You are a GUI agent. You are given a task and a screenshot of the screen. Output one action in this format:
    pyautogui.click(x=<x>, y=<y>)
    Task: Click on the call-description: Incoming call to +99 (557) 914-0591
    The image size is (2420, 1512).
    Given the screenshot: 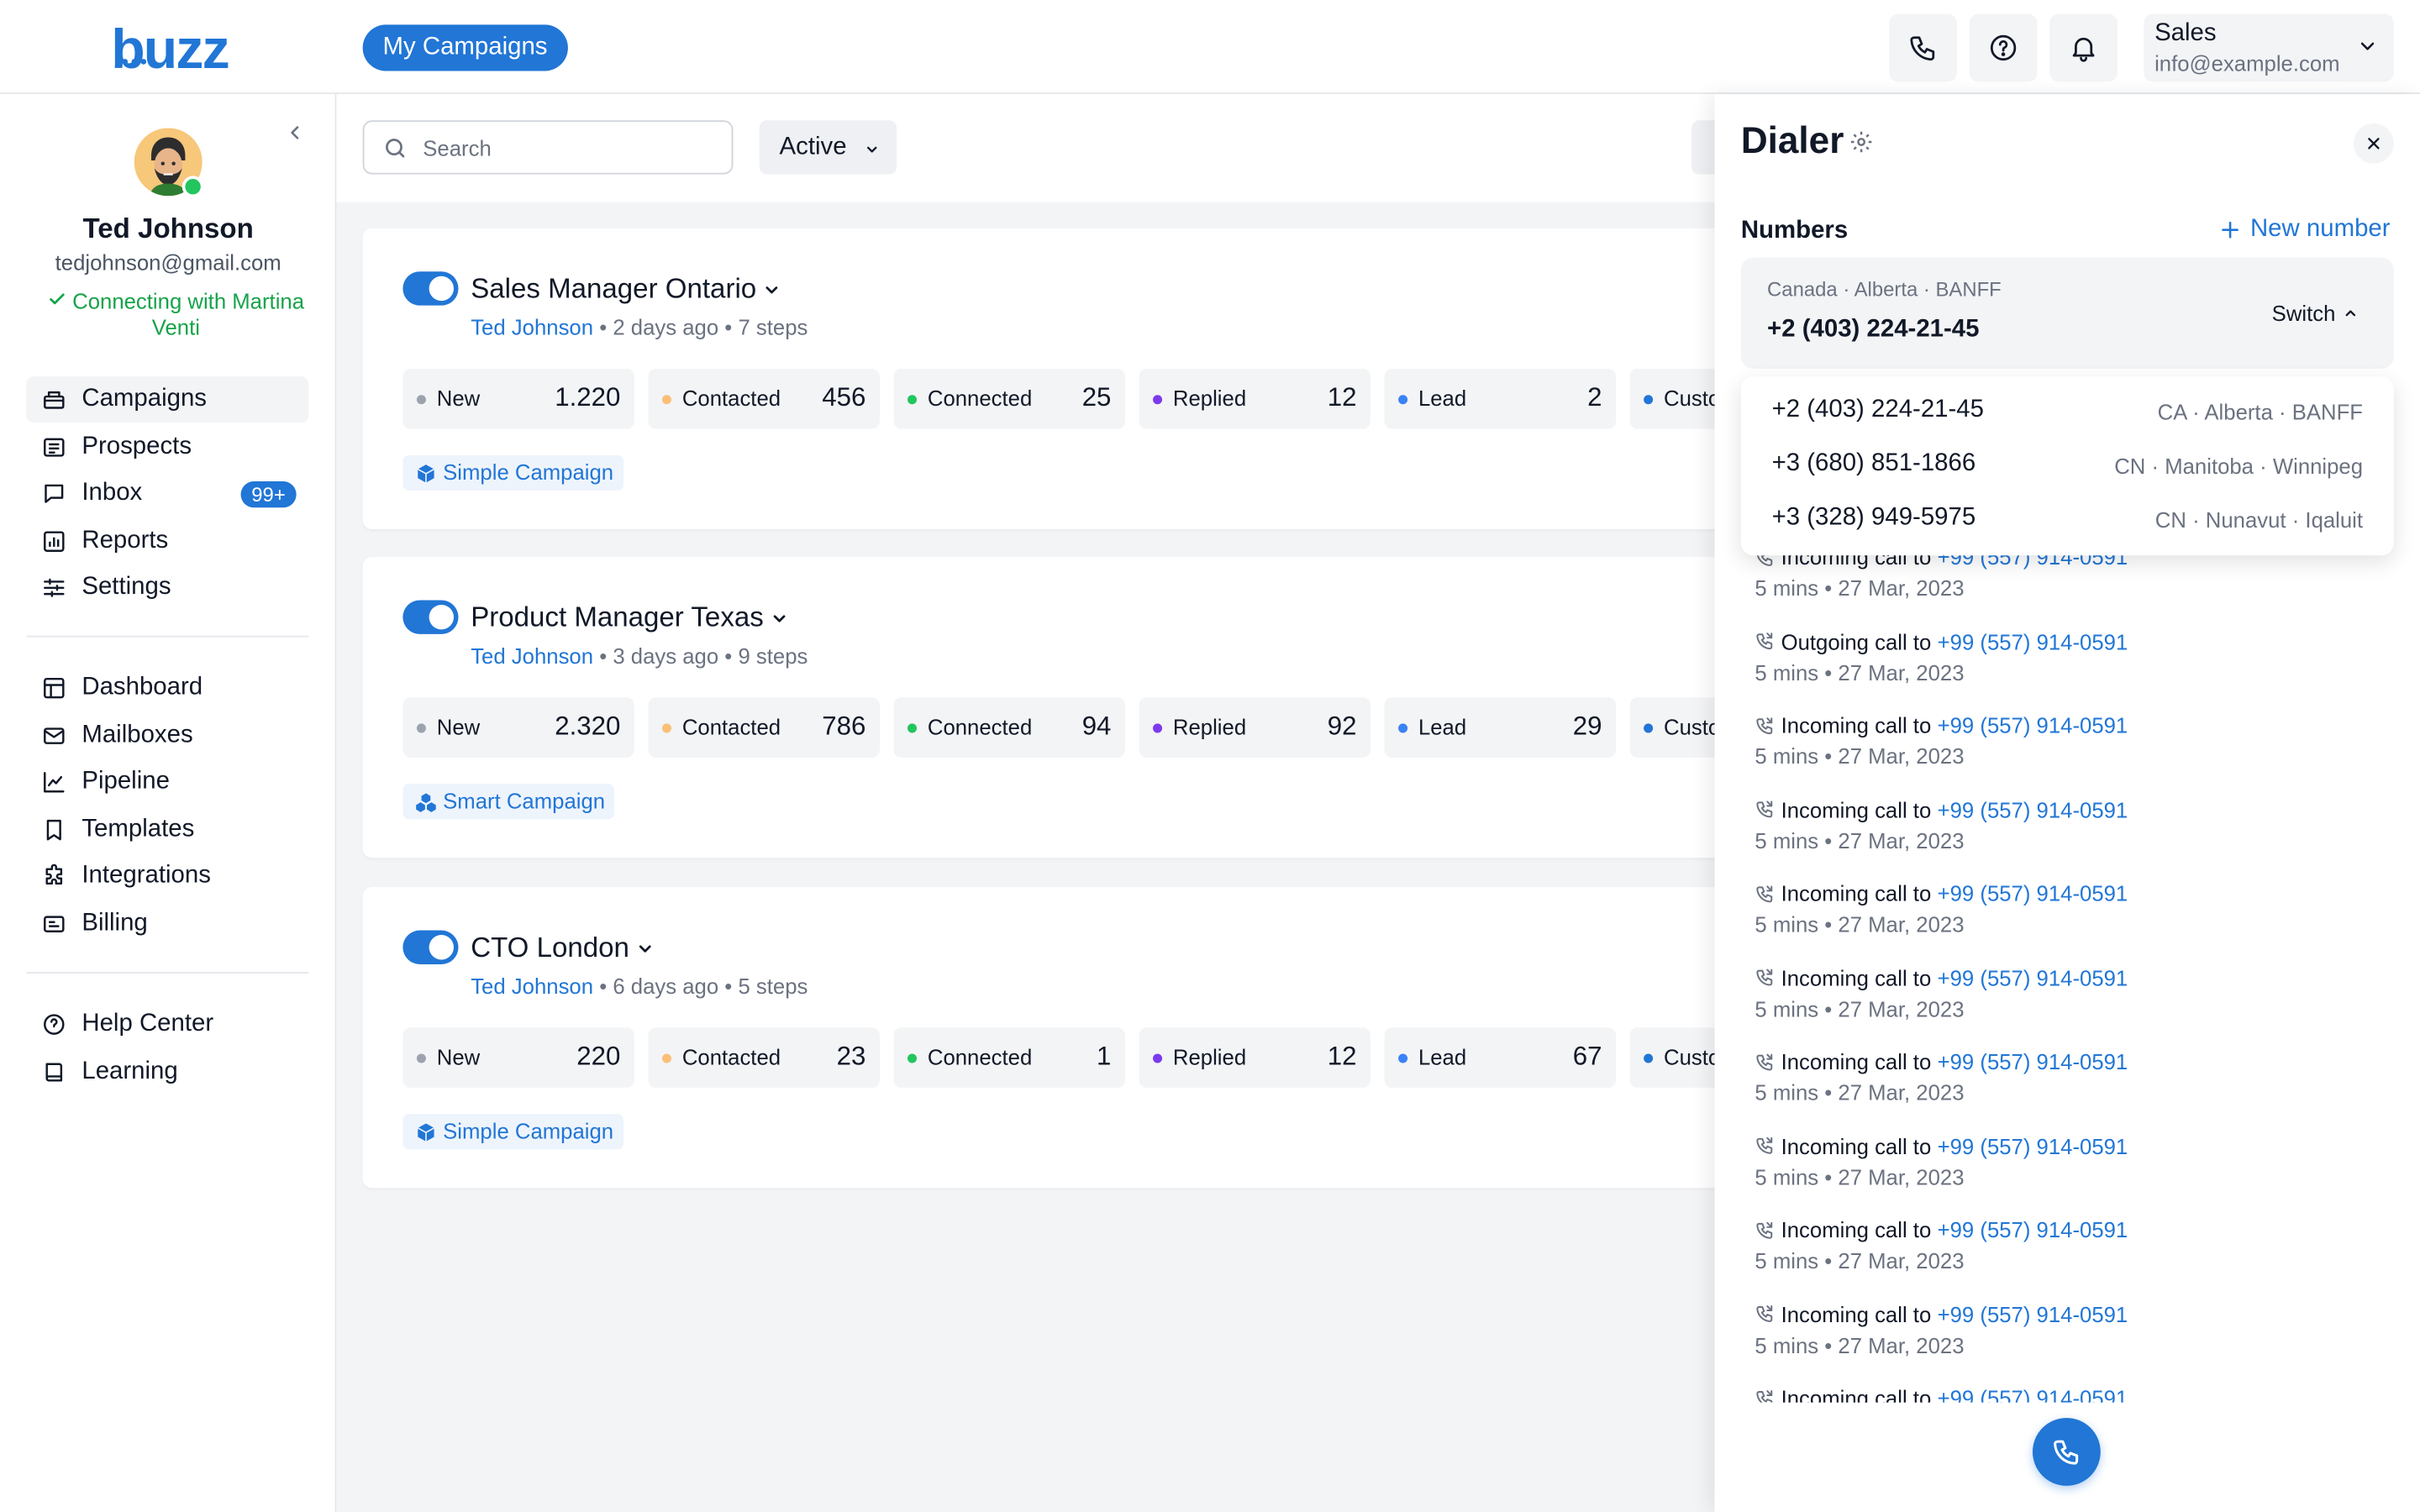 What is the action you would take?
    pyautogui.click(x=2087, y=1230)
    